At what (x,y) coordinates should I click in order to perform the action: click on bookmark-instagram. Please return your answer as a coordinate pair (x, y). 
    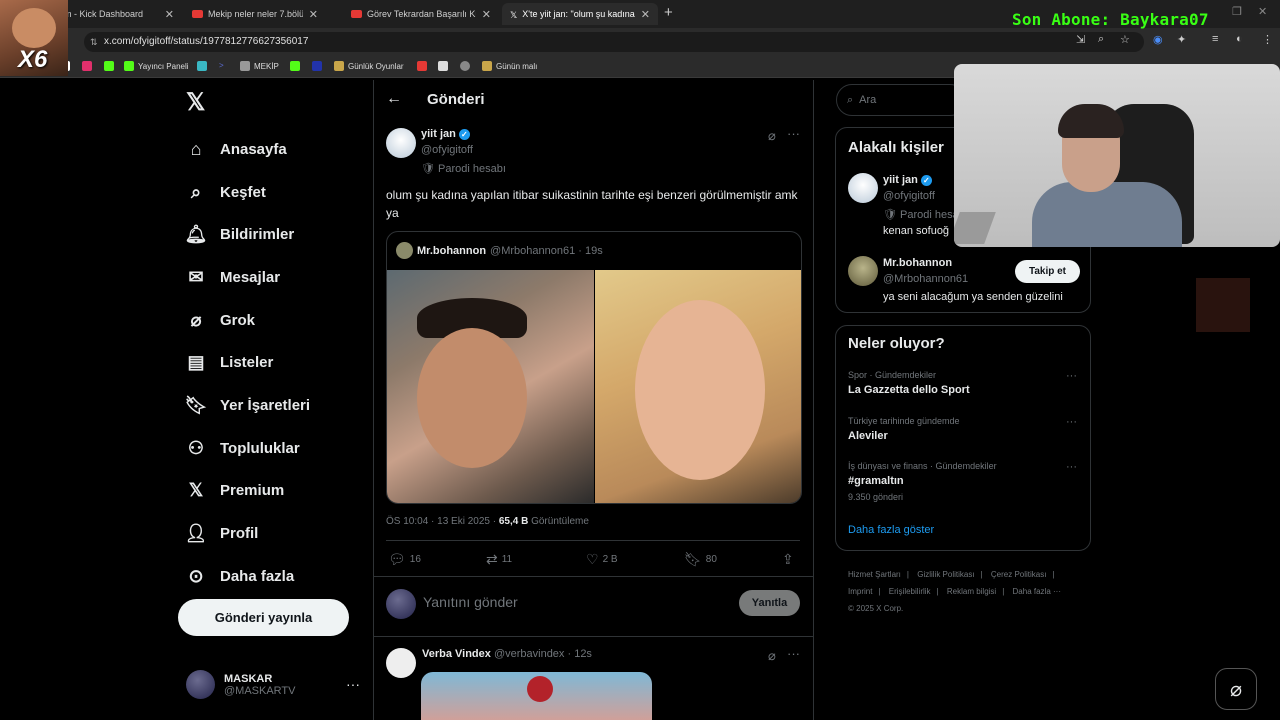
    Looking at the image, I should click on (89, 66).